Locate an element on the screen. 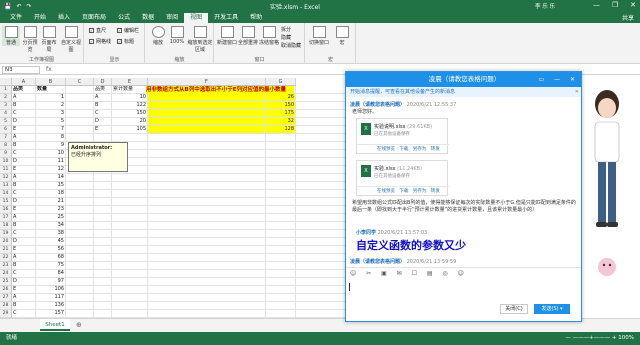  share-button: 共享 is located at coordinates (628, 17).